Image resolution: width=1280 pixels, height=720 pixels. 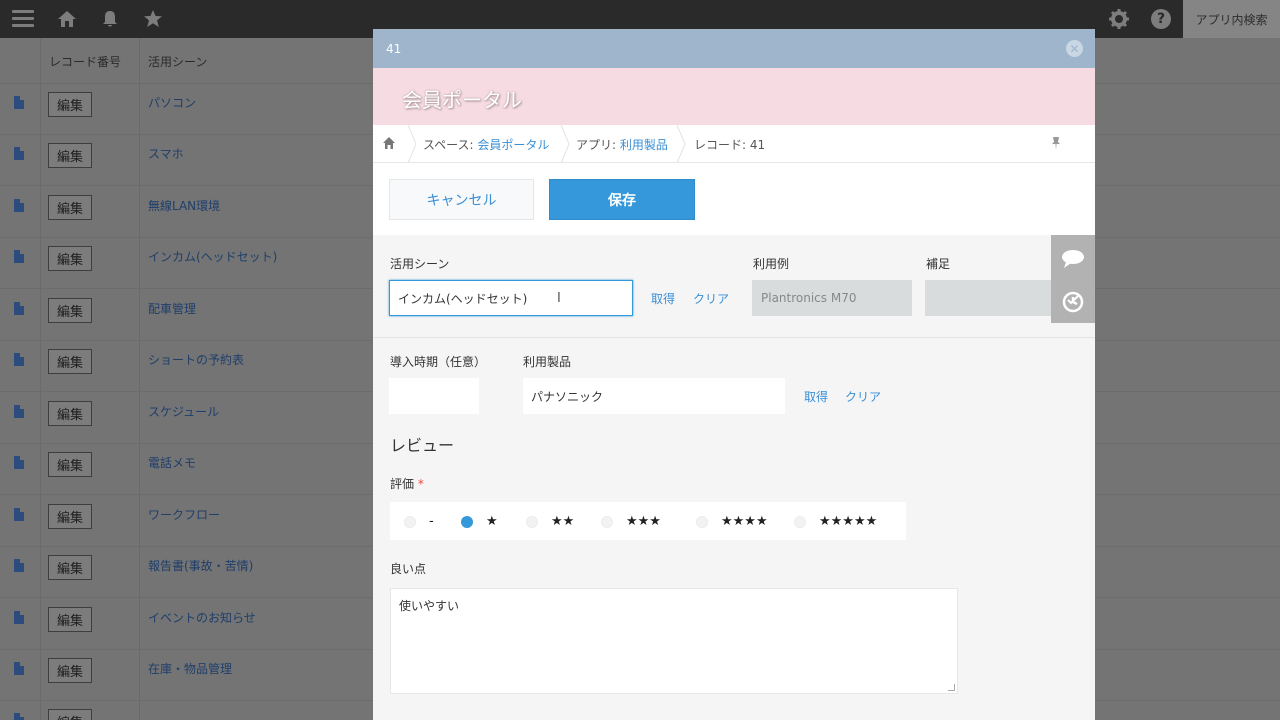 I want to click on scene-link: インカム(ヘッドセット), so click(x=212, y=256).